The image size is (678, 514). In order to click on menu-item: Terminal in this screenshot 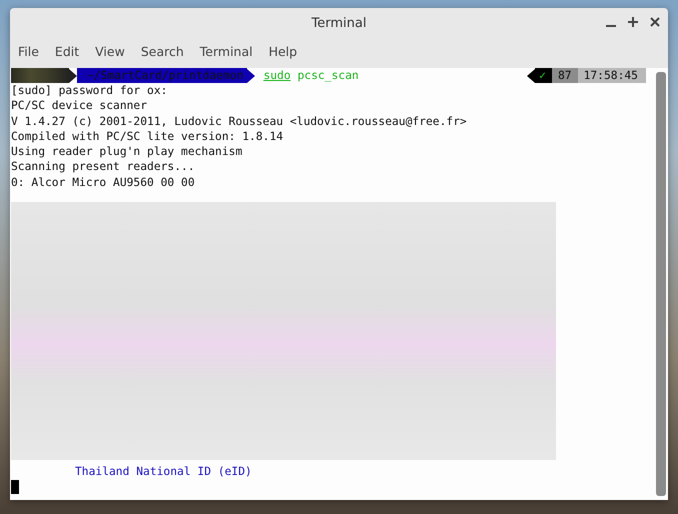, I will do `click(226, 54)`.